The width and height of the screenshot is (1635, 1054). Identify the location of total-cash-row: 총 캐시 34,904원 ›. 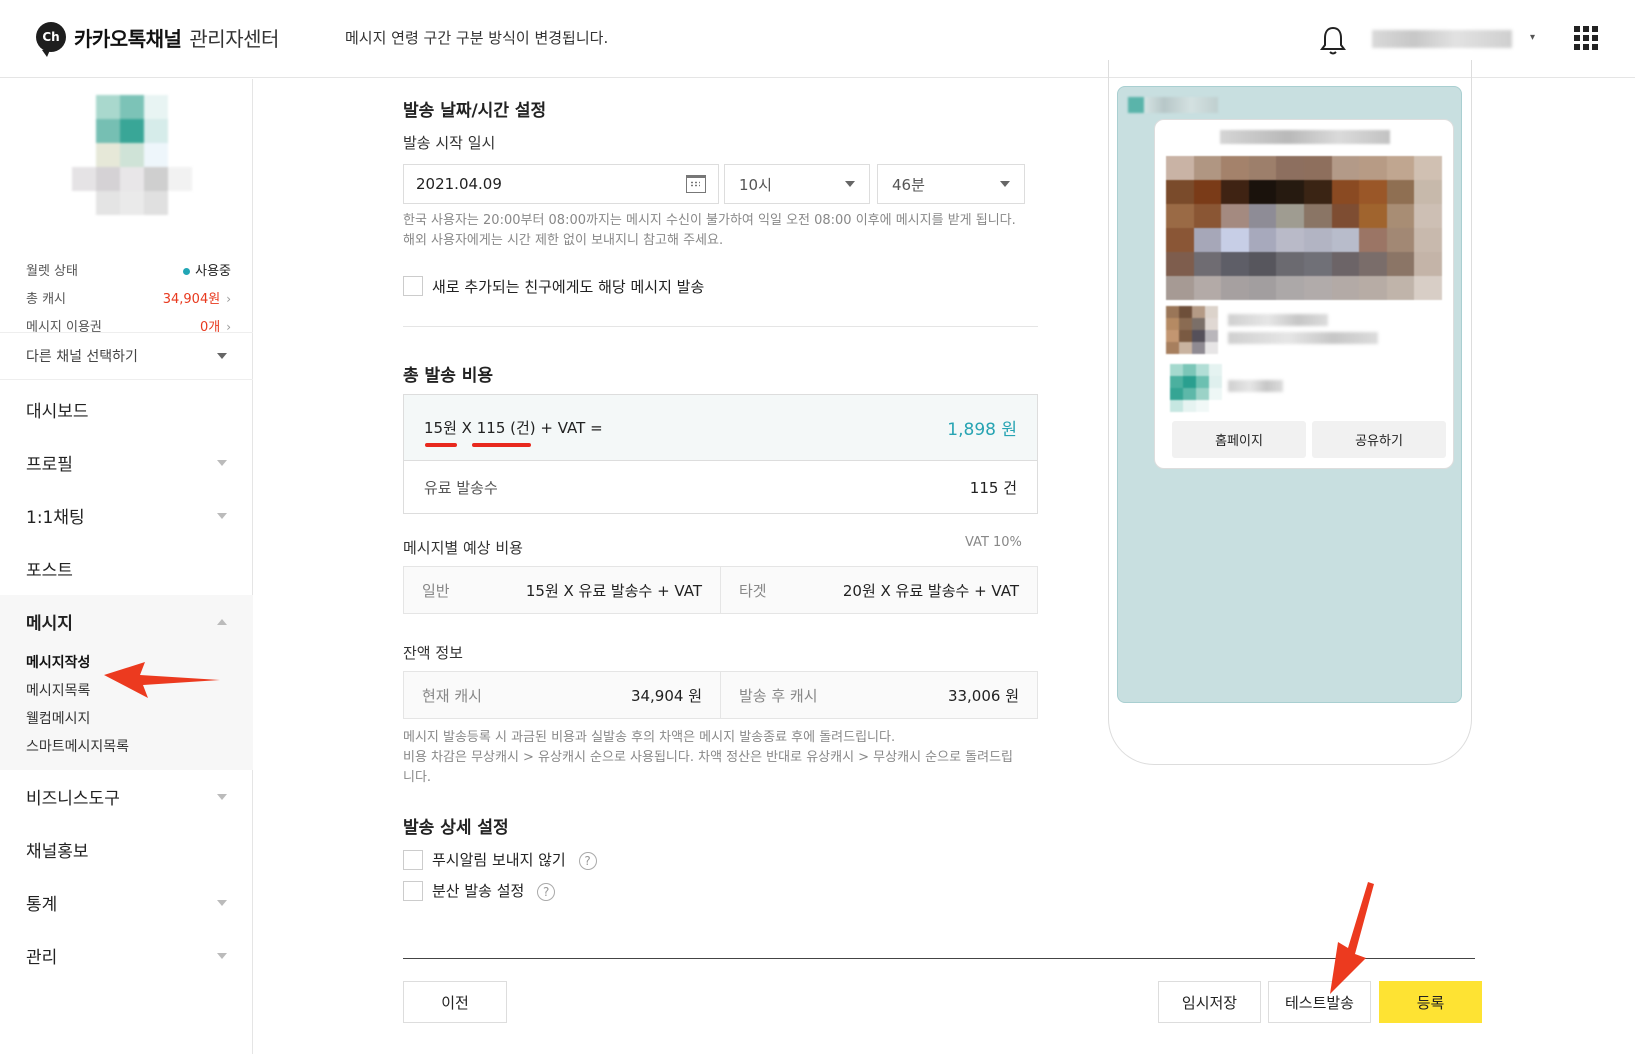
(128, 297).